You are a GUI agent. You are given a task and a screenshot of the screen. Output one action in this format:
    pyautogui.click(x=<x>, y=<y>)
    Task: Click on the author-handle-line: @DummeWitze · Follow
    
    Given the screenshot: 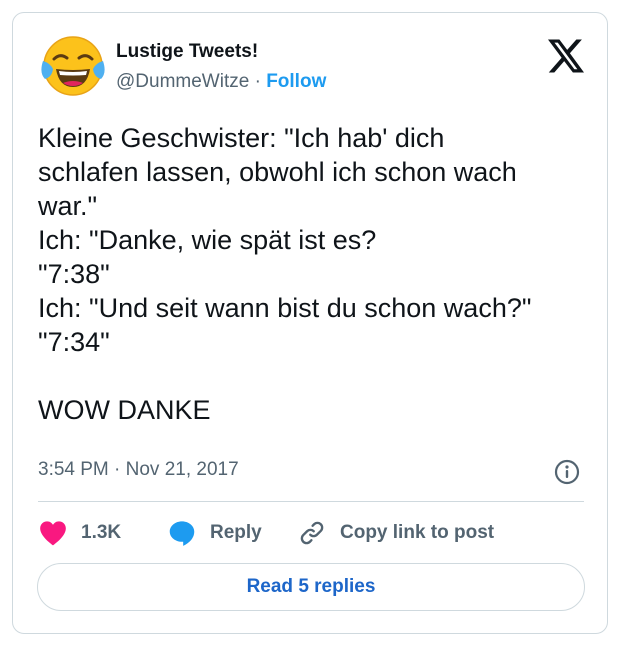 What is the action you would take?
    pyautogui.click(x=221, y=82)
    